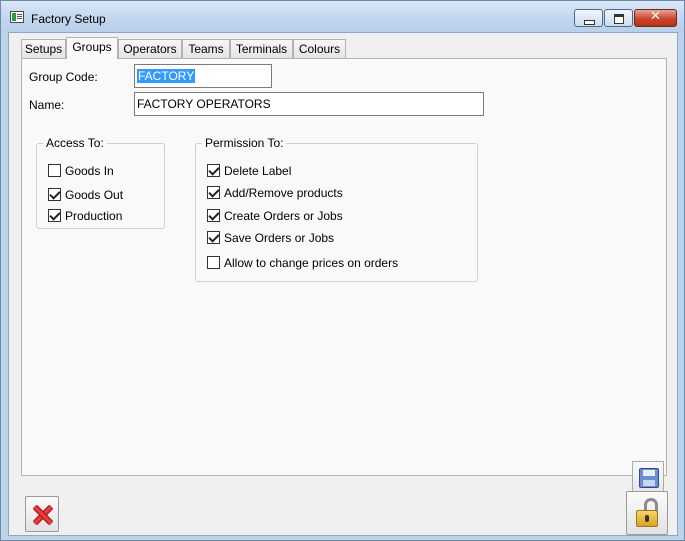 This screenshot has height=541, width=685. I want to click on checkbox-label: Add/Remove products, so click(283, 193).